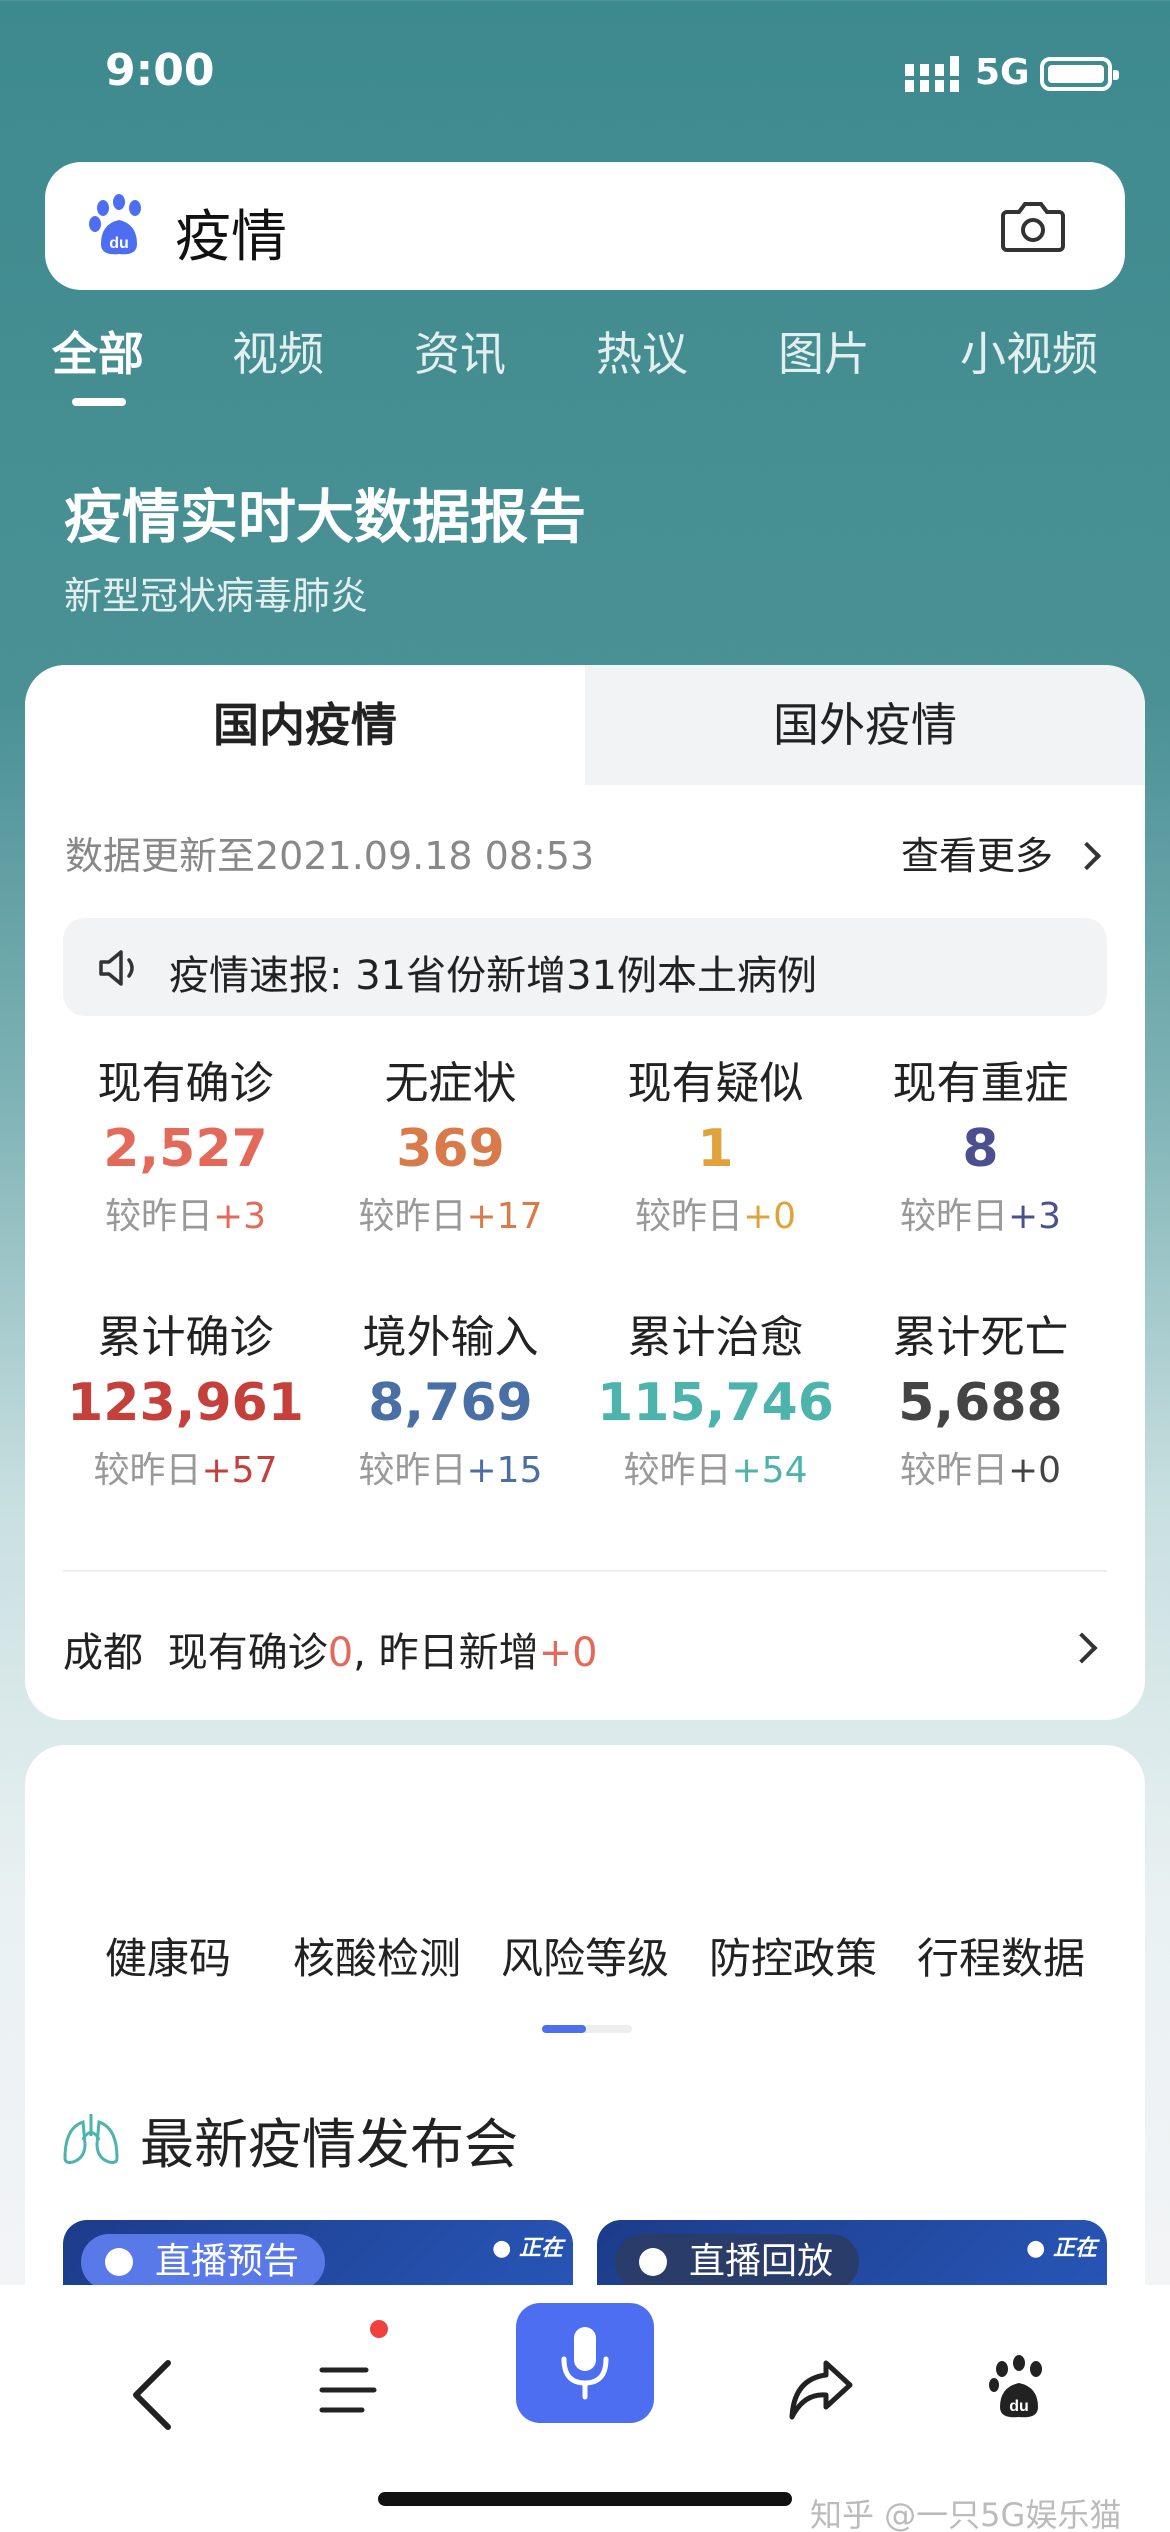 This screenshot has width=1170, height=2532. I want to click on stat-delta-value: +54, so click(769, 1470).